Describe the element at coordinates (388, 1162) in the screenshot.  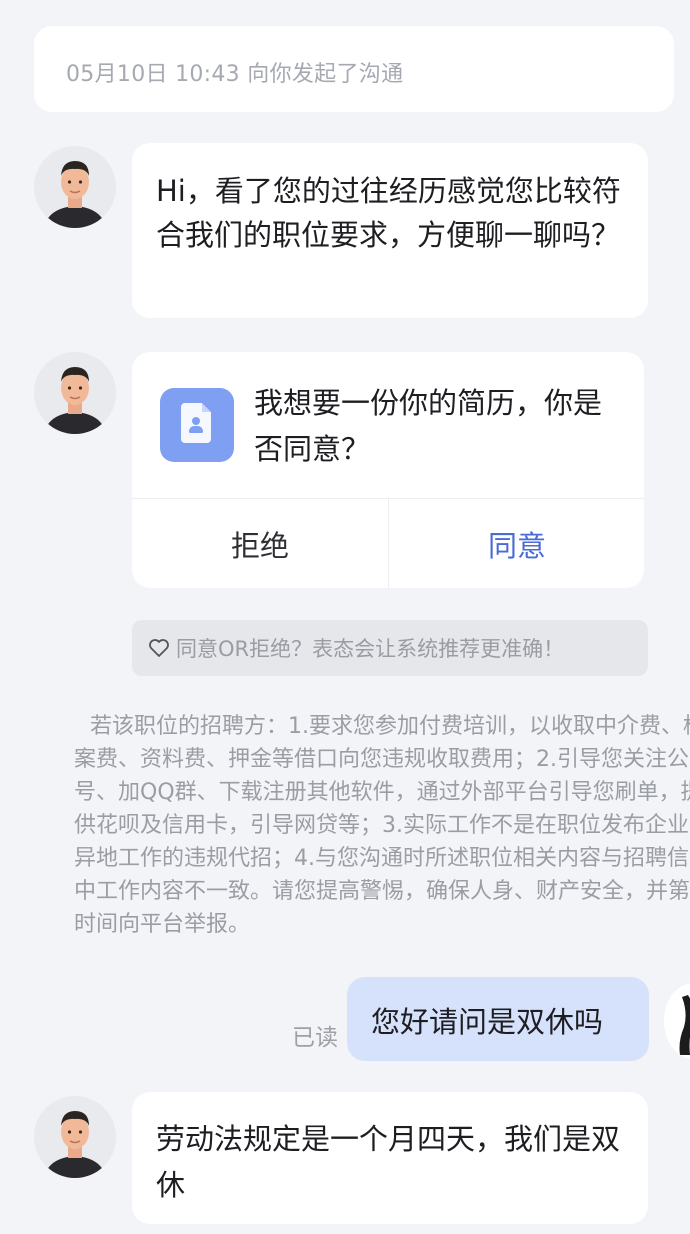
I see `recruiter-reply-text: 劳动法规定是一个月四天，我们是双休` at that location.